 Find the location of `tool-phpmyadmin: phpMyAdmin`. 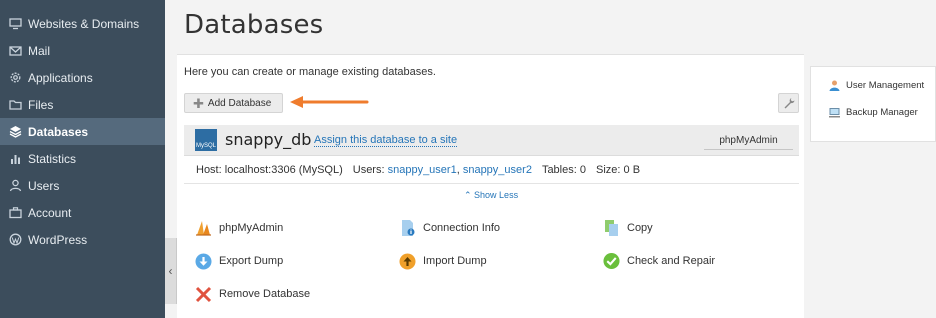

tool-phpmyadmin: phpMyAdmin is located at coordinates (239, 228).